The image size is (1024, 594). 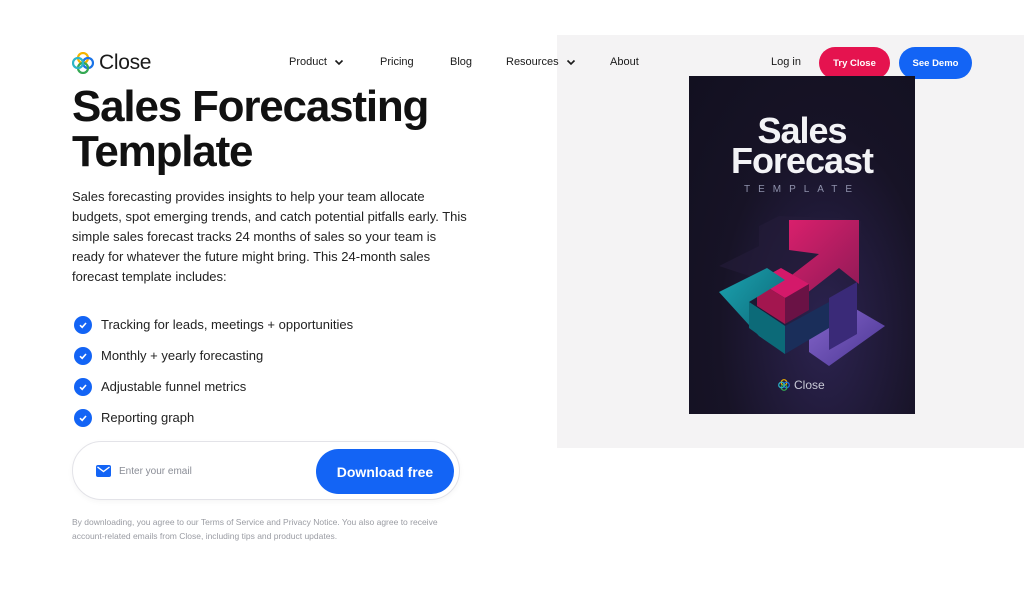 I want to click on cover-title-line-2: Forecast, so click(x=802, y=160).